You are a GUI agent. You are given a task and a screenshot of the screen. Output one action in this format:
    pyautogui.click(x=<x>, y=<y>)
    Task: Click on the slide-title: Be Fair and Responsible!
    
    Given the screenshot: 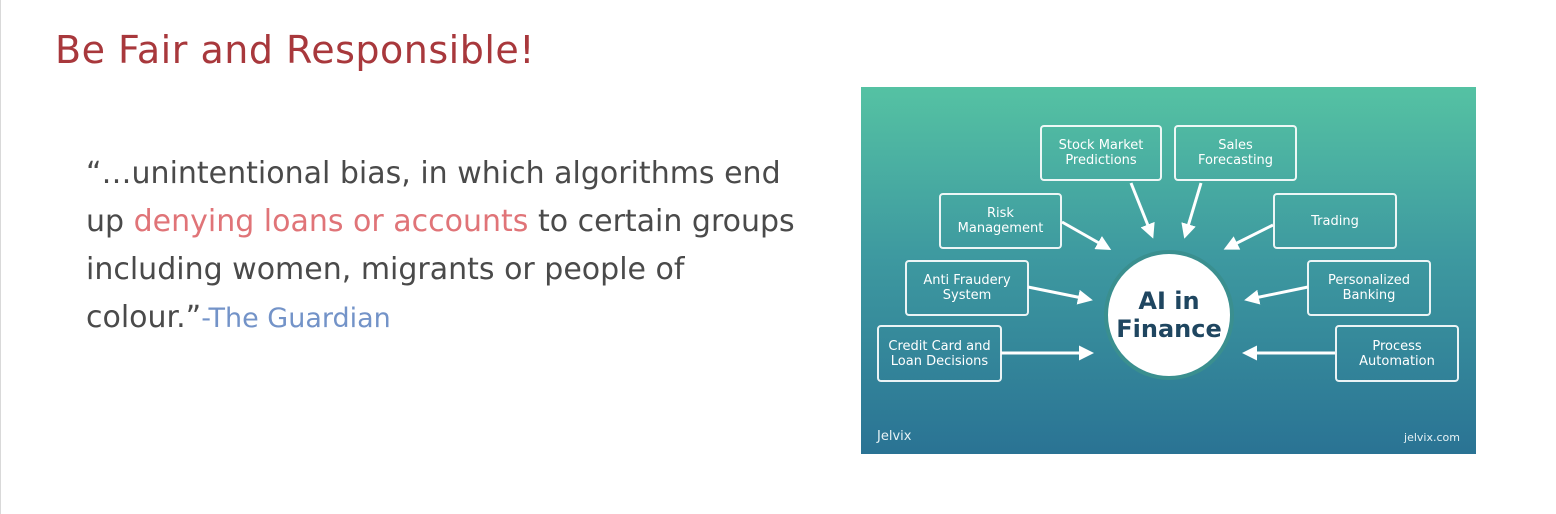 What is the action you would take?
    pyautogui.click(x=295, y=50)
    